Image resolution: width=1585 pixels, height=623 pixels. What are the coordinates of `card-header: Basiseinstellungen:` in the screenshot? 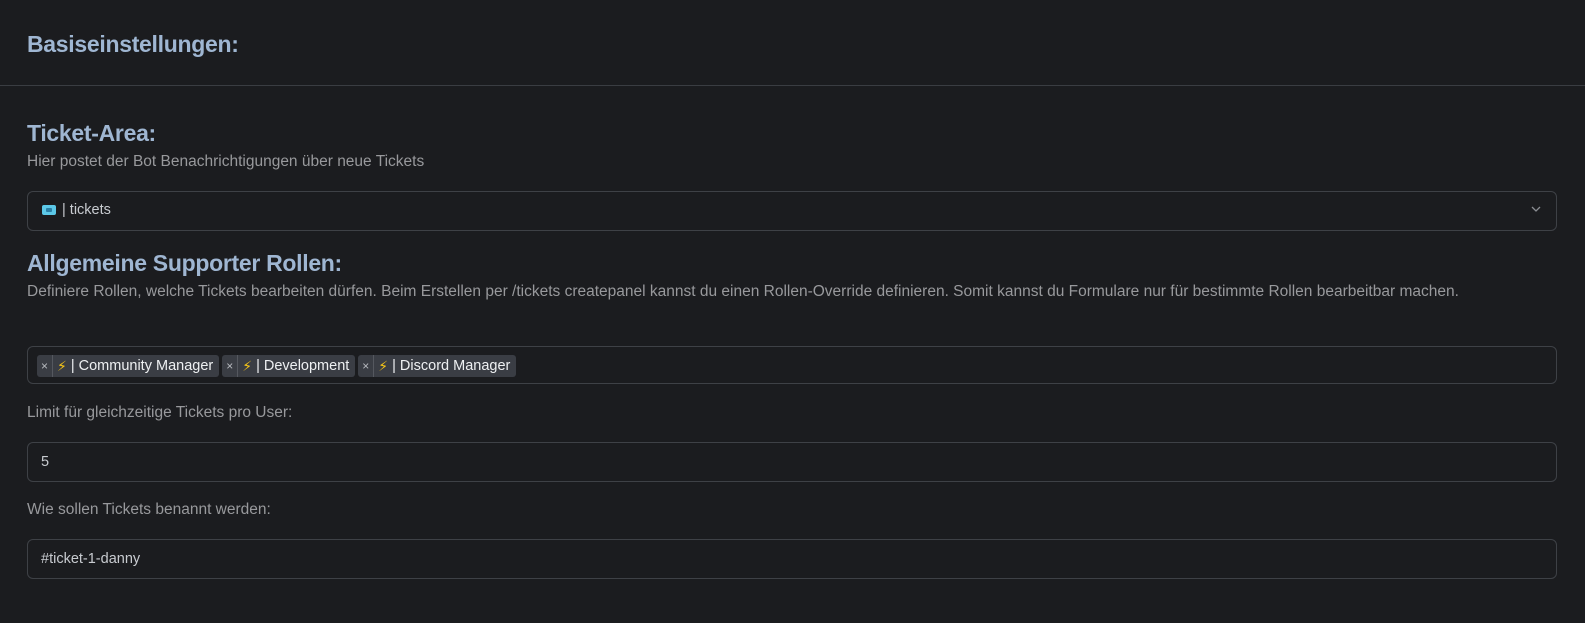 It's located at (792, 43).